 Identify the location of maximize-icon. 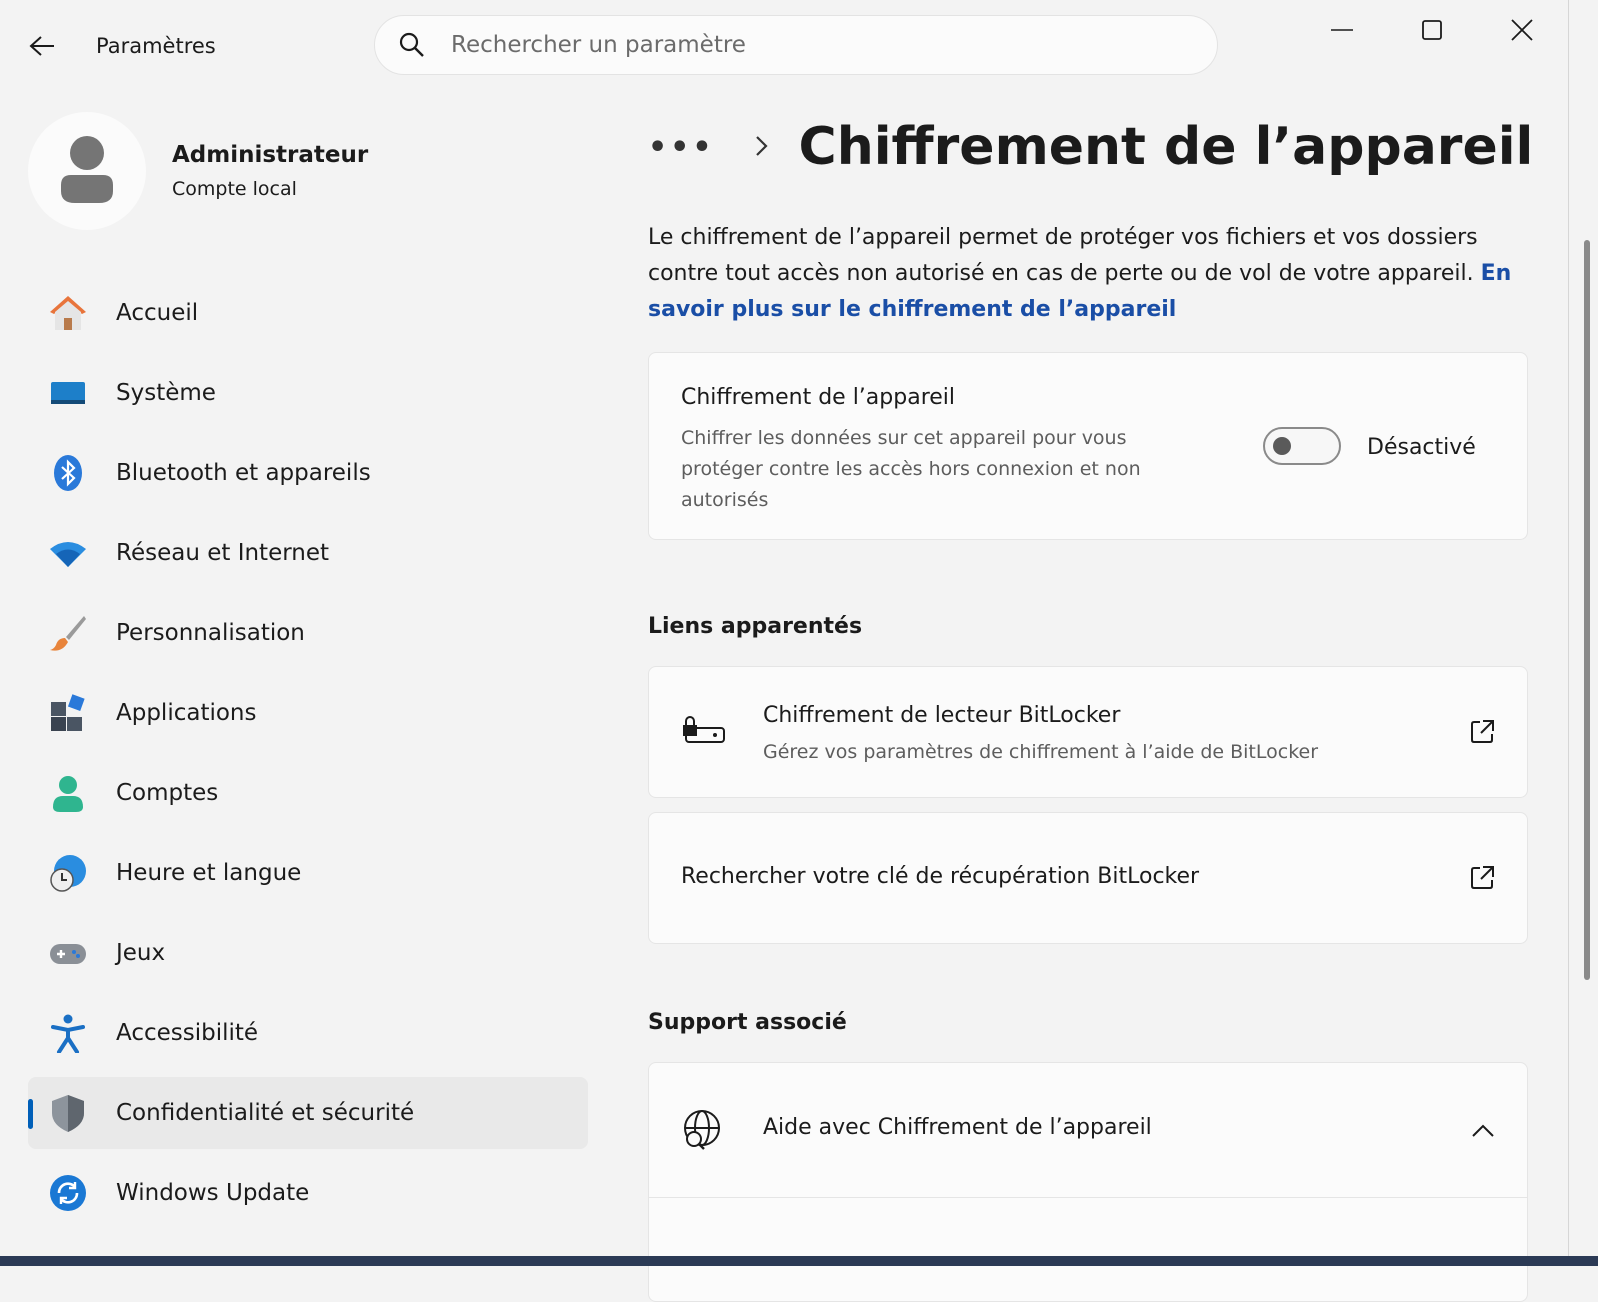
(1432, 30).